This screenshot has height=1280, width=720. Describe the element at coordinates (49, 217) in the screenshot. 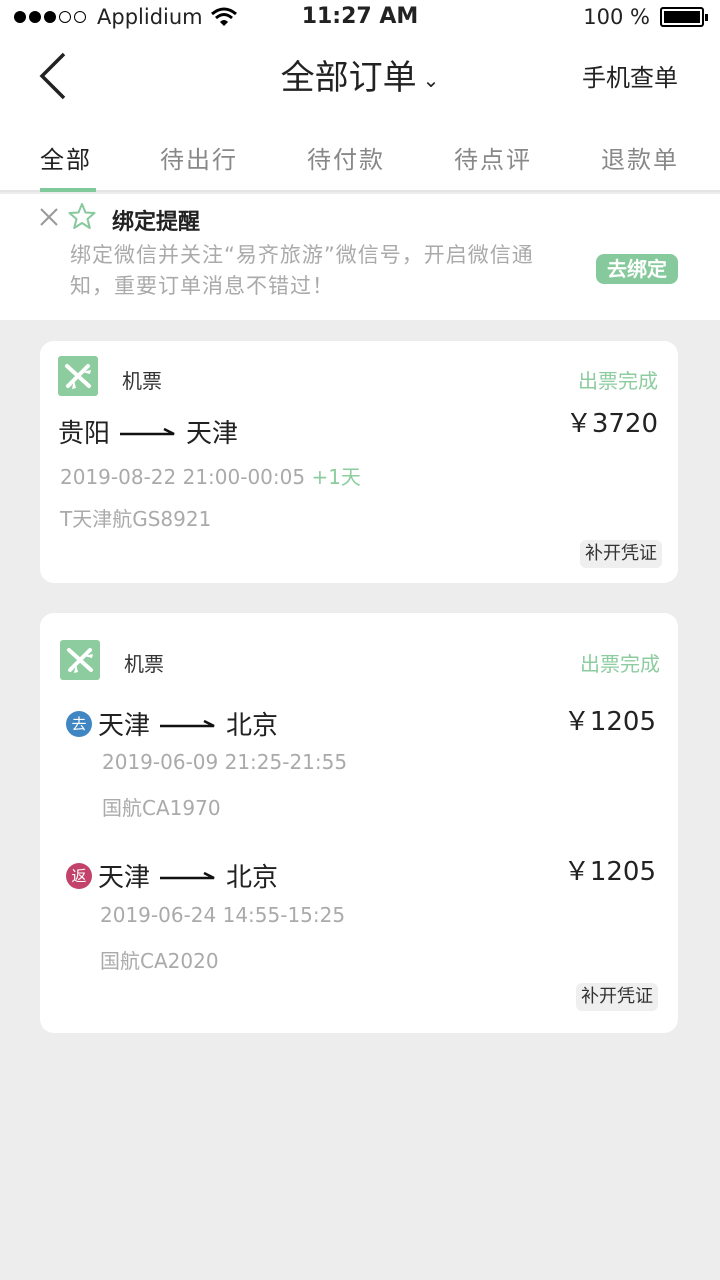

I see `close-icon` at that location.